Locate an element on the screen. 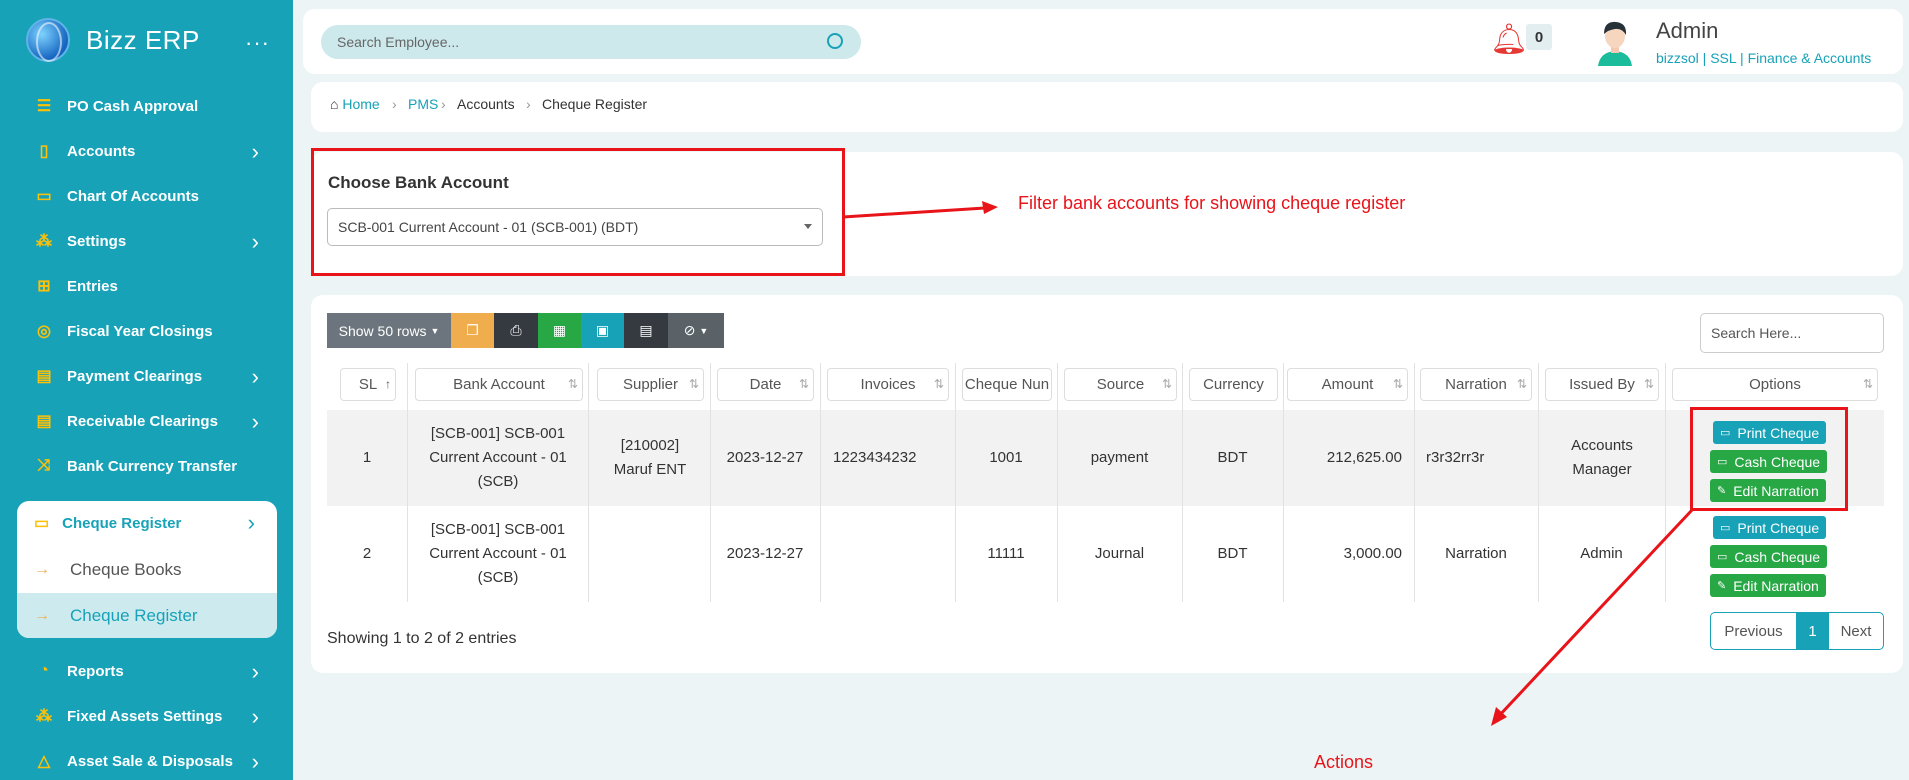 This screenshot has width=1909, height=780. avatar is located at coordinates (1615, 42).